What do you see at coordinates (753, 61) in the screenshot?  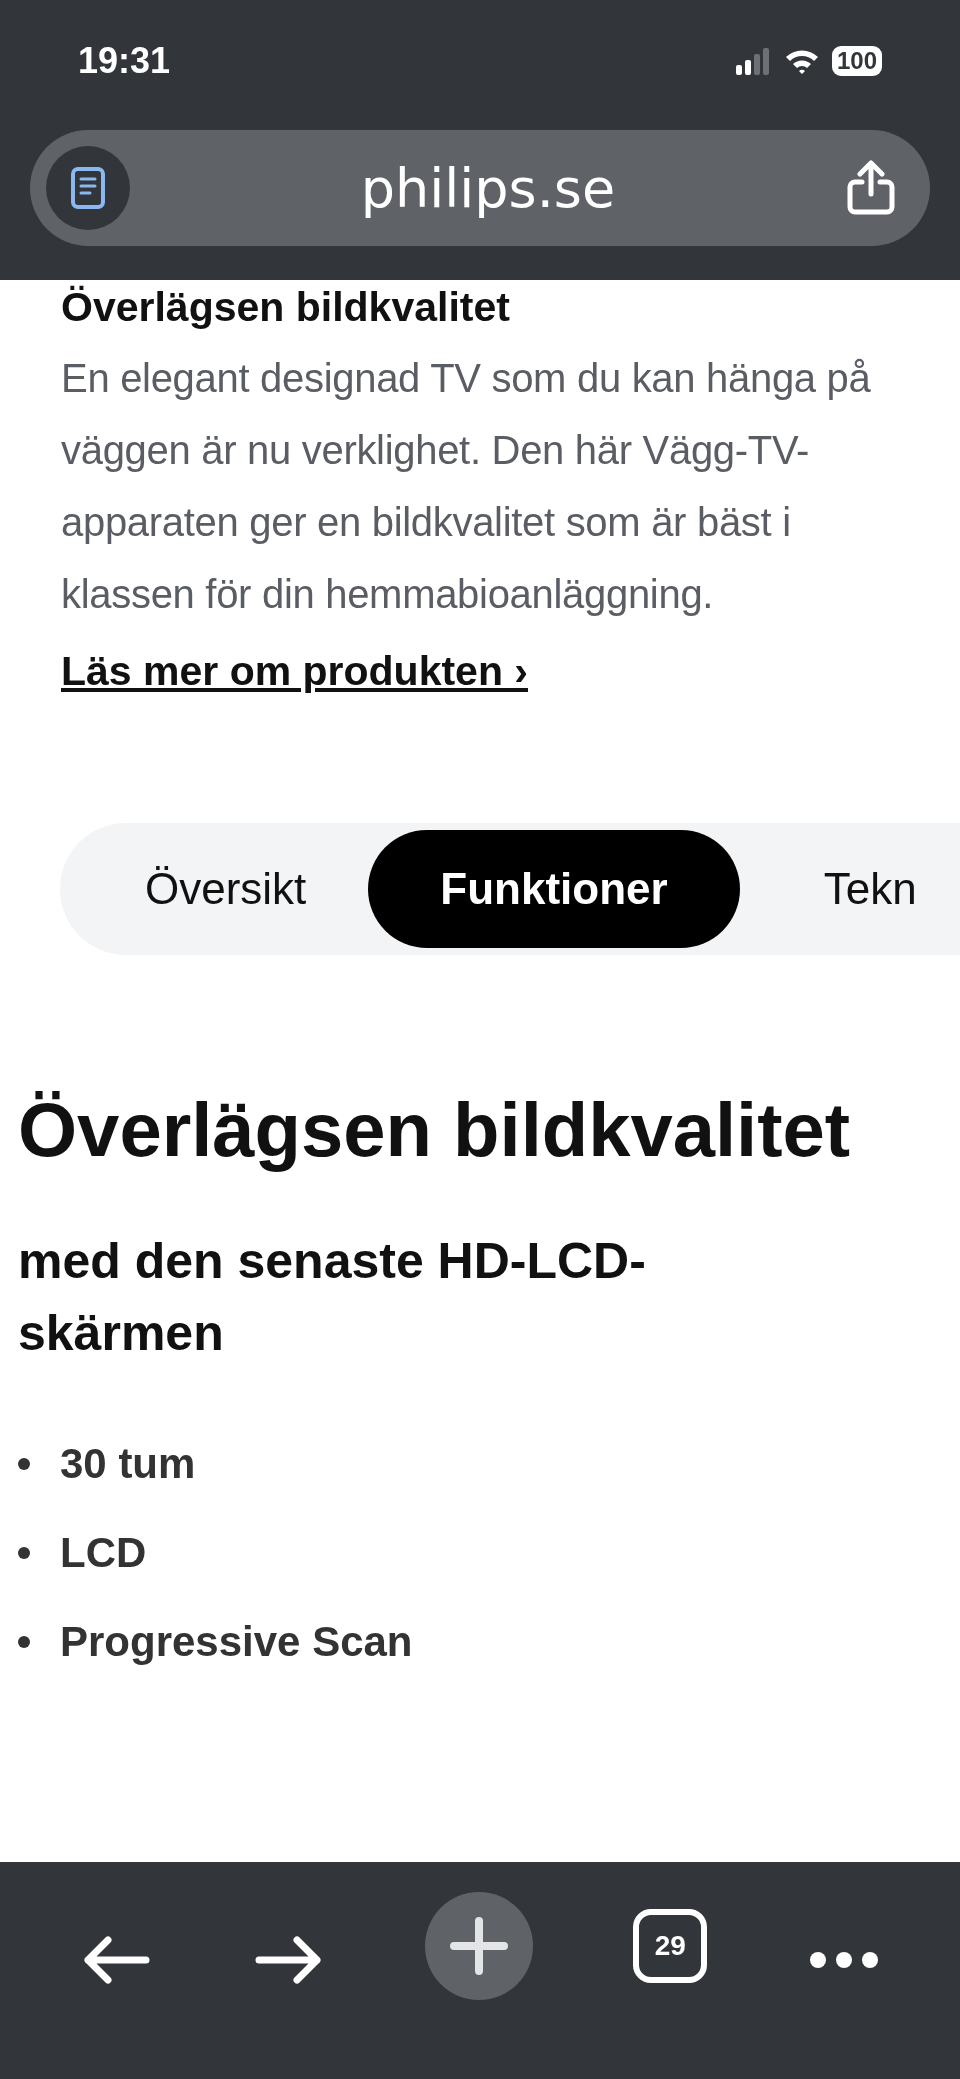 I see `signal-icon` at bounding box center [753, 61].